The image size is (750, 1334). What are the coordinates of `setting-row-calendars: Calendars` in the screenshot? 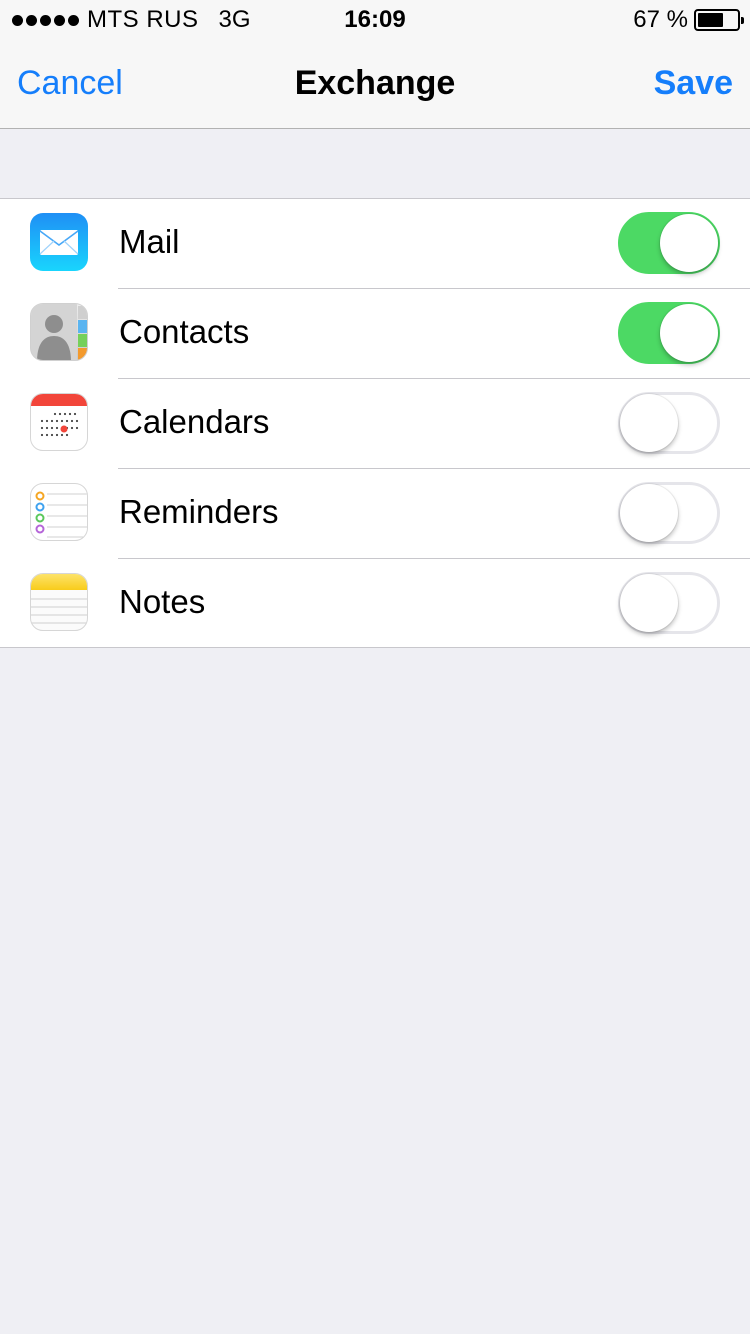 It's located at (375, 424).